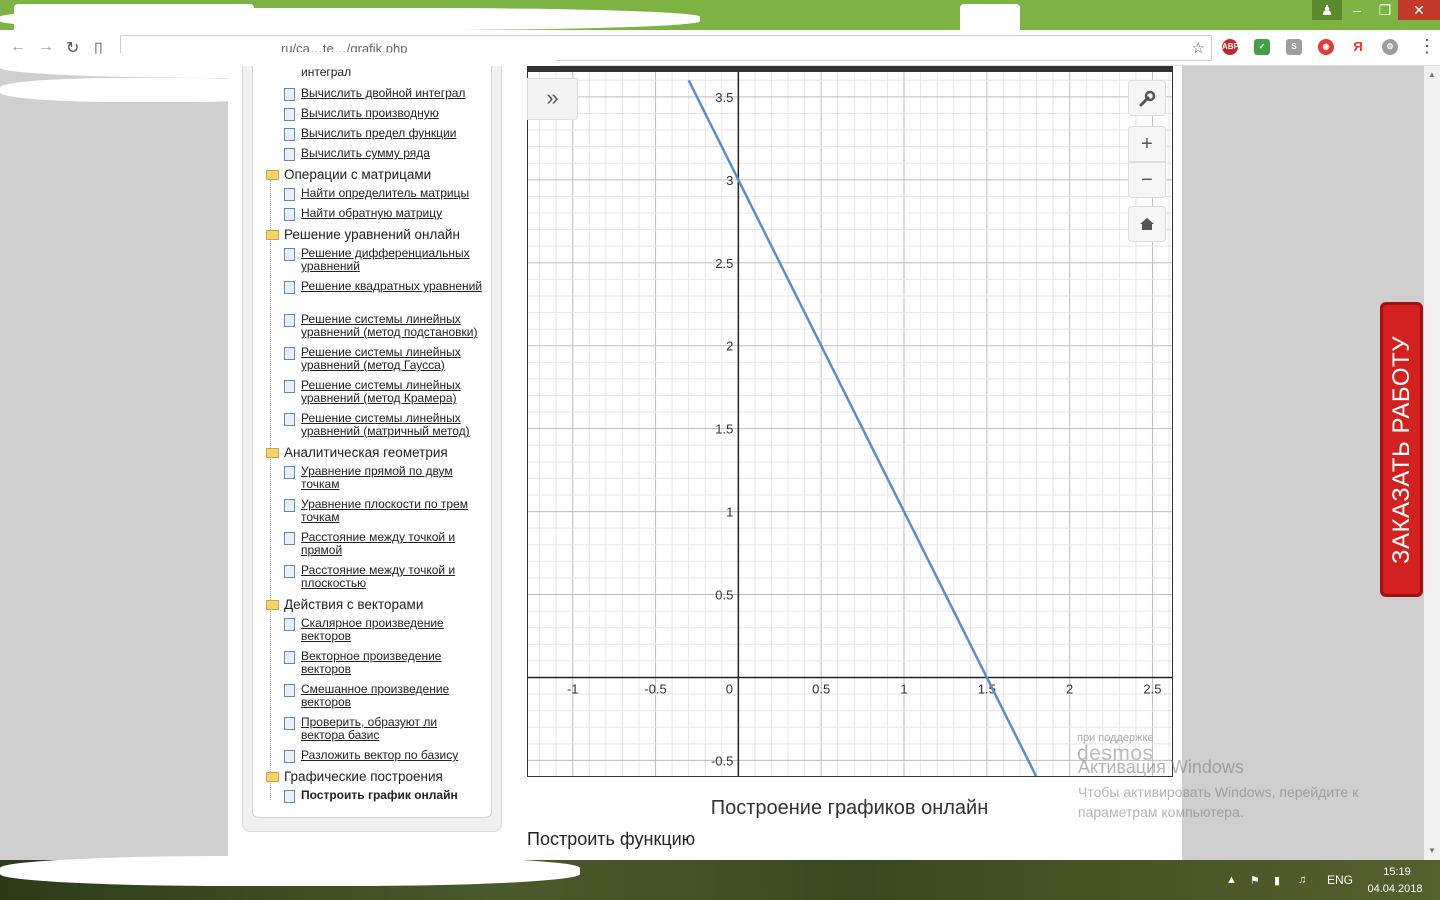 This screenshot has width=1440, height=900. What do you see at coordinates (357, 452) in the screenshot?
I see `sidebar-category-geometry: Аналитическая геометрия` at bounding box center [357, 452].